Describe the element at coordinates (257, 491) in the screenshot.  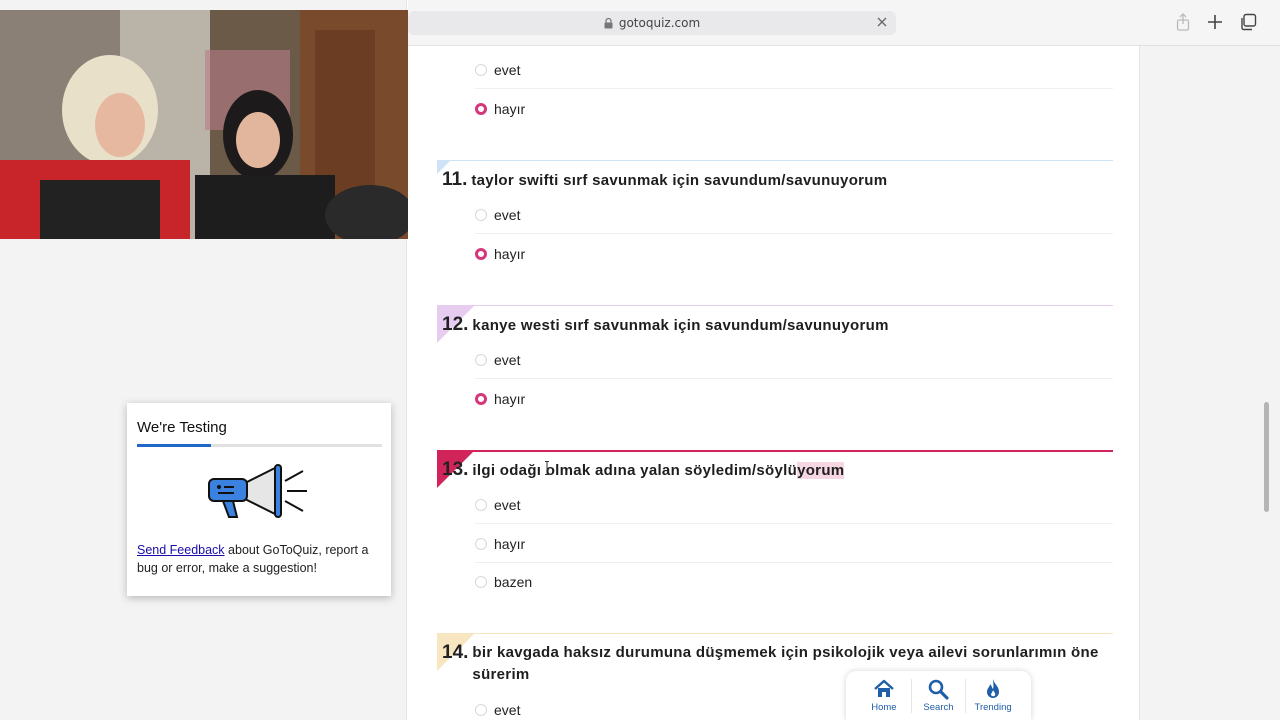
I see `megaphone-icon` at that location.